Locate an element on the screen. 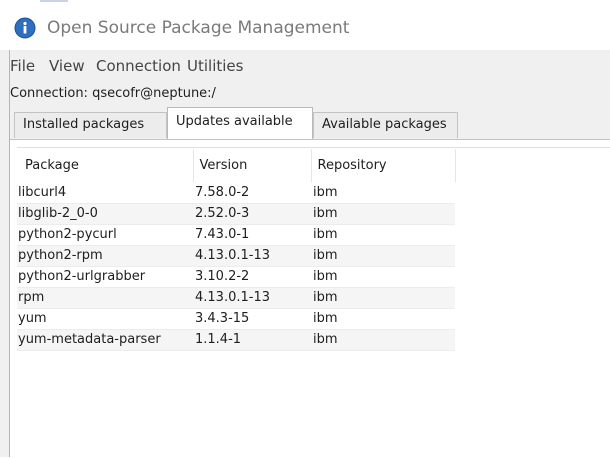 The width and height of the screenshot is (610, 458). info-circle-icon is located at coordinates (25, 28).